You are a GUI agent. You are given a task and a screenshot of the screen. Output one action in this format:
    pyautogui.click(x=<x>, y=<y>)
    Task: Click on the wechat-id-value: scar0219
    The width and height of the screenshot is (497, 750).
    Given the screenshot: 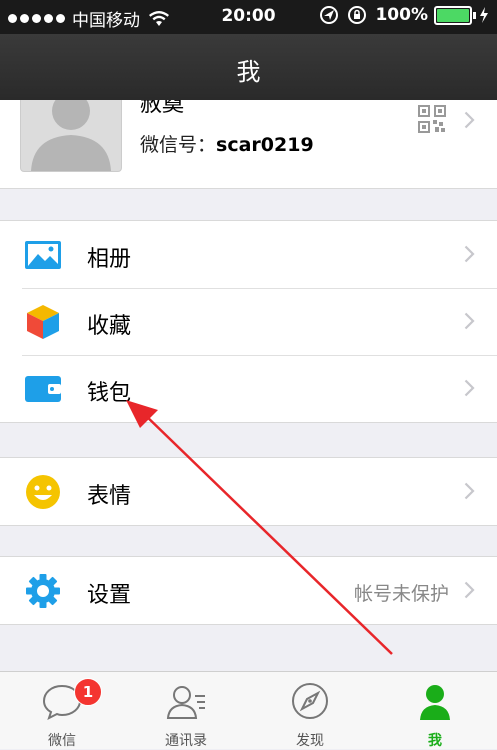 What is the action you would take?
    pyautogui.click(x=265, y=145)
    